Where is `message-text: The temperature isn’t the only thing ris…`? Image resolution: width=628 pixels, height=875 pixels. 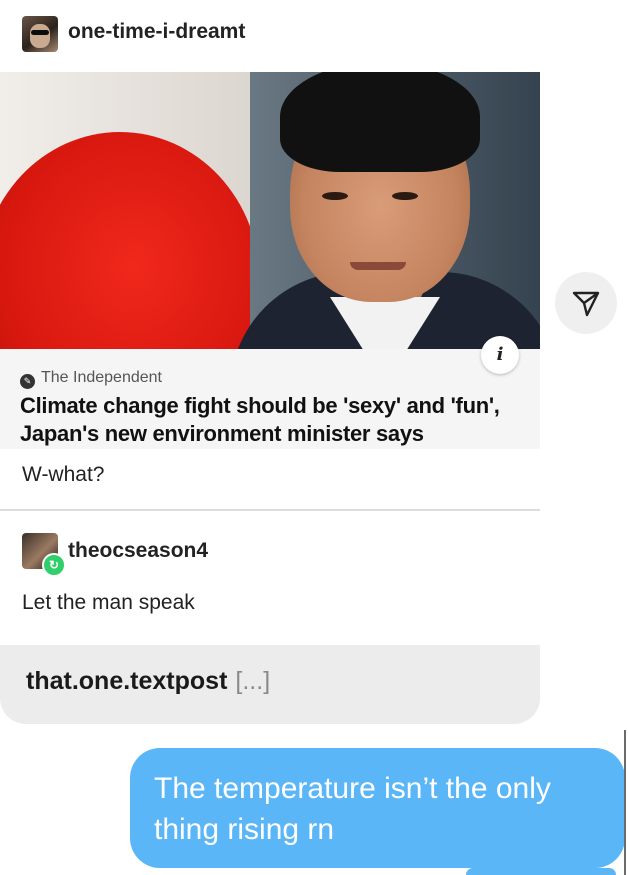
message-text: The temperature isn’t the only thing ris… is located at coordinates (352, 809).